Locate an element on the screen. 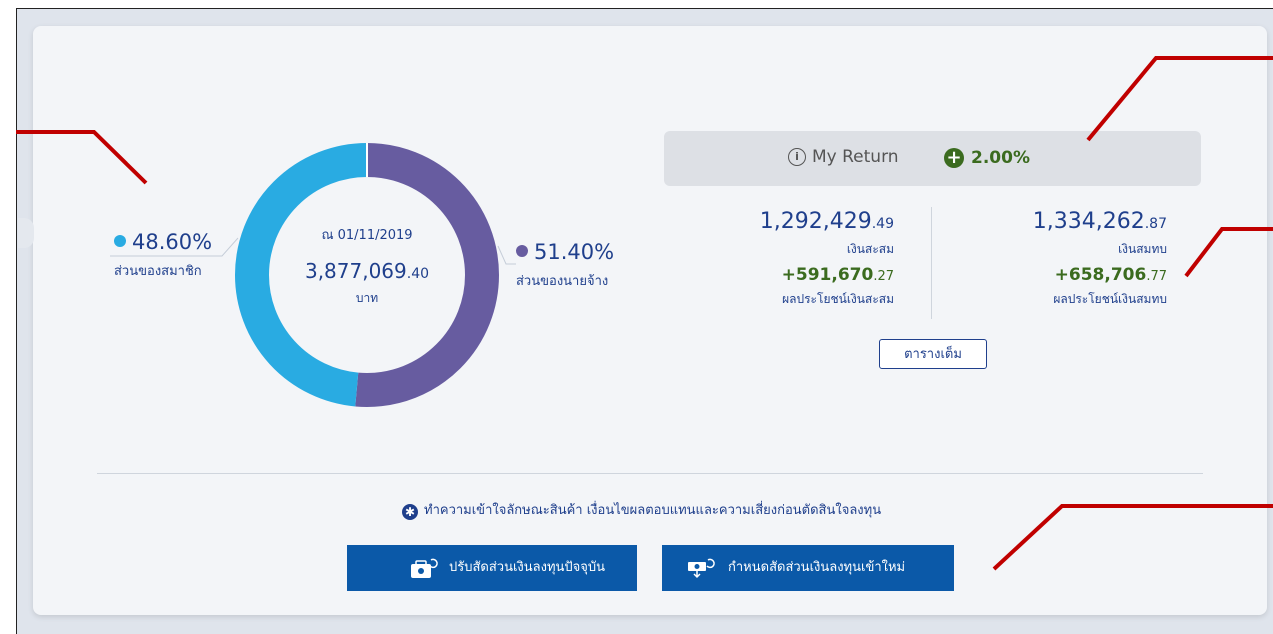 The image size is (1273, 634). info-circle-icon: i is located at coordinates (797, 157).